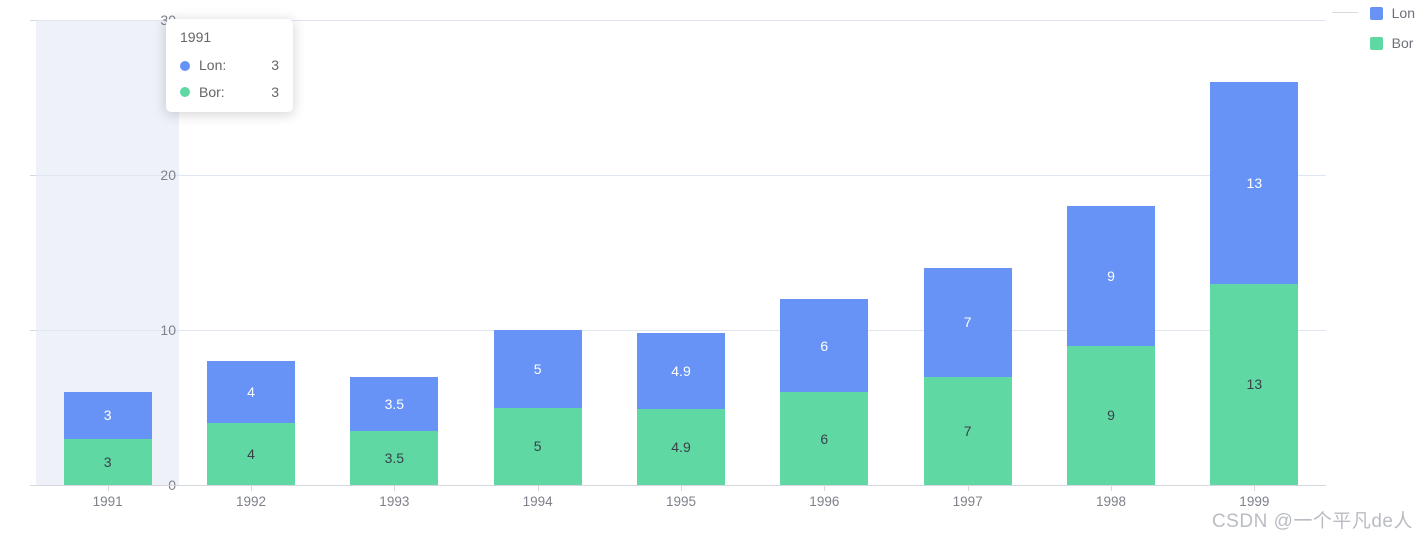  What do you see at coordinates (213, 65) in the screenshot?
I see `tooltip-series-name: Lon:` at bounding box center [213, 65].